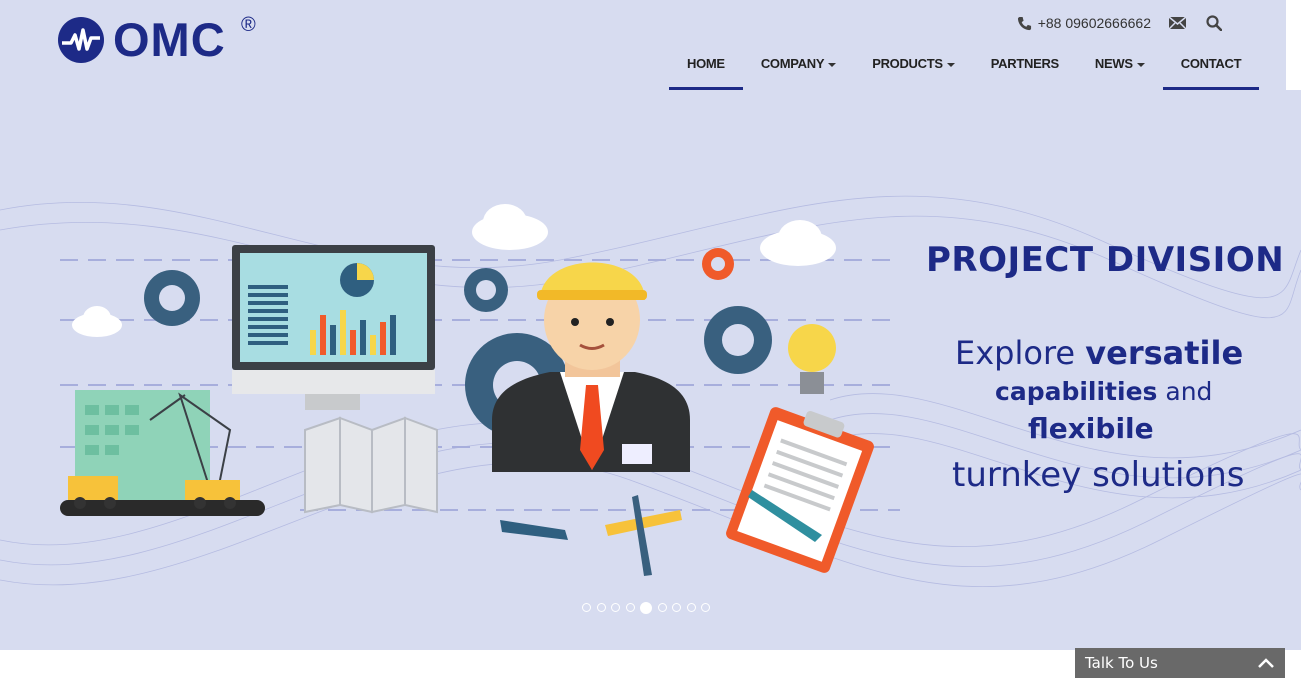 The height and width of the screenshot is (678, 1301). Describe the element at coordinates (1025, 69) in the screenshot. I see `nav-partners: PARTNERS` at that location.